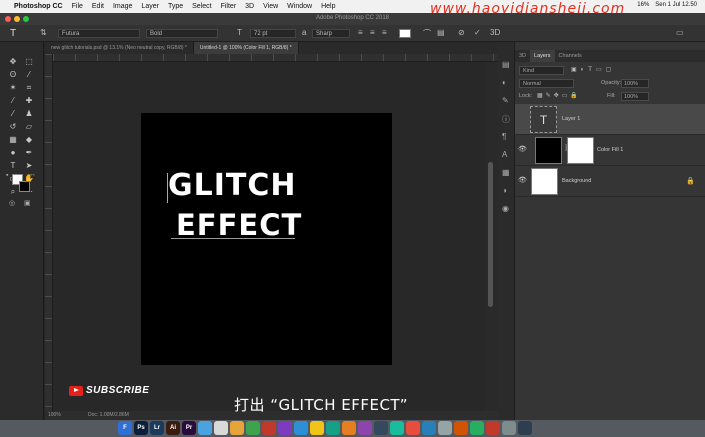 The height and width of the screenshot is (437, 705). I want to click on battery-percent: 16%, so click(643, 5).